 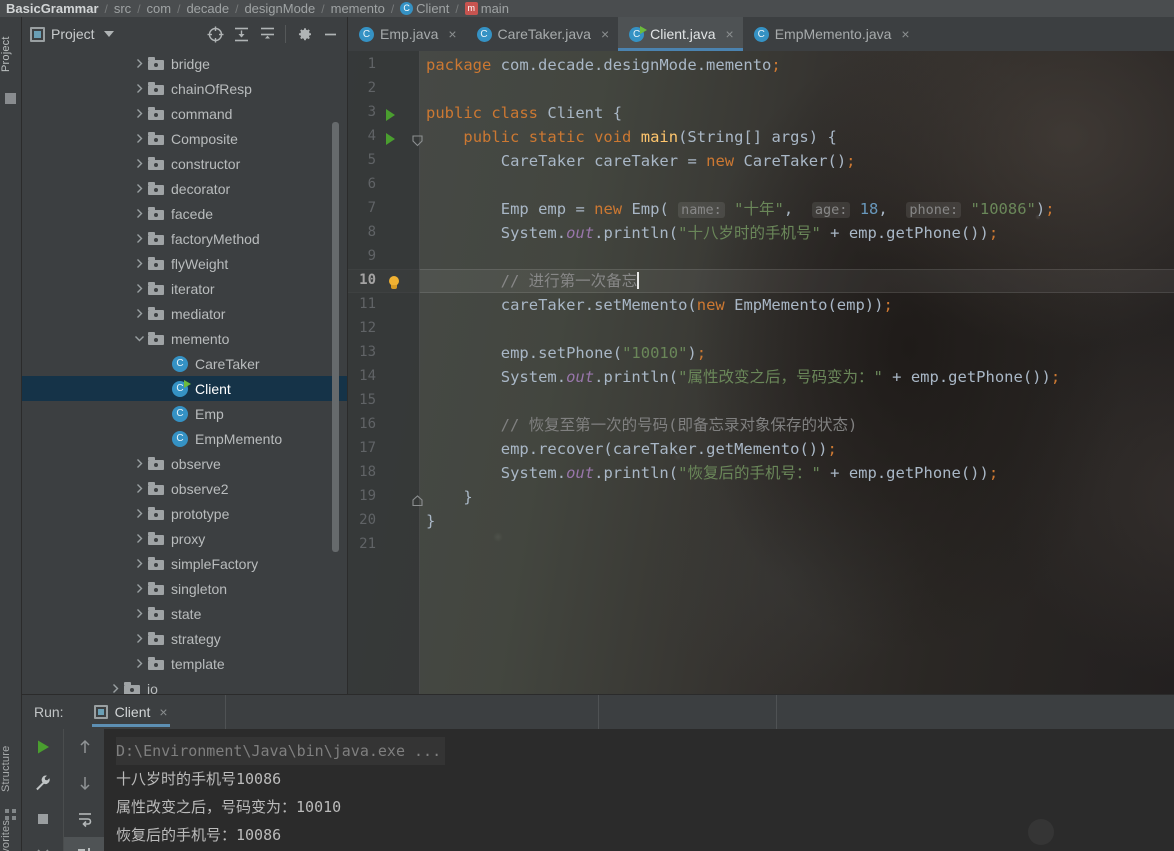 What do you see at coordinates (358, 8) in the screenshot?
I see `breadcrumb-item-memento: memento` at bounding box center [358, 8].